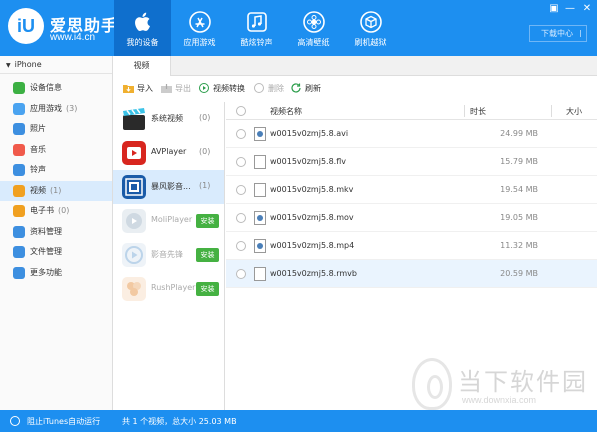  I want to click on itunes-block-label: 阻止iTunes自动运行, so click(63, 421).